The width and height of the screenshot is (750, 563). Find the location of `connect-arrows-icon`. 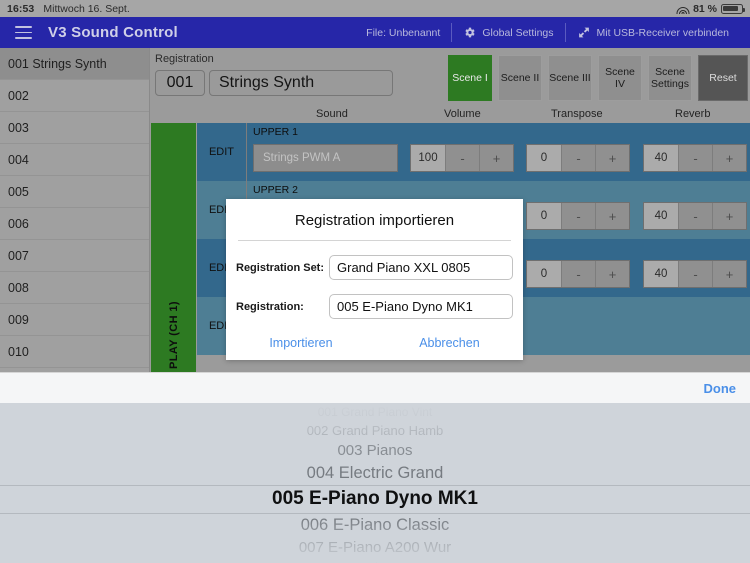

connect-arrows-icon is located at coordinates (584, 32).